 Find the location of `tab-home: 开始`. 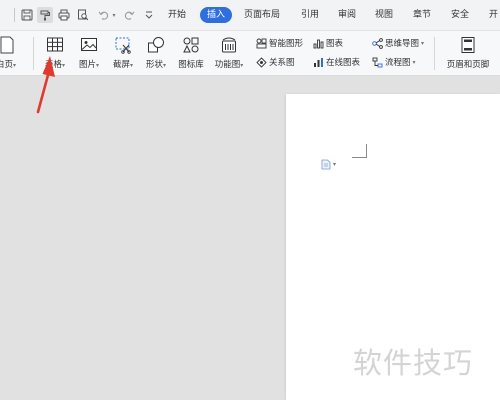

tab-home: 开始 is located at coordinates (177, 15).